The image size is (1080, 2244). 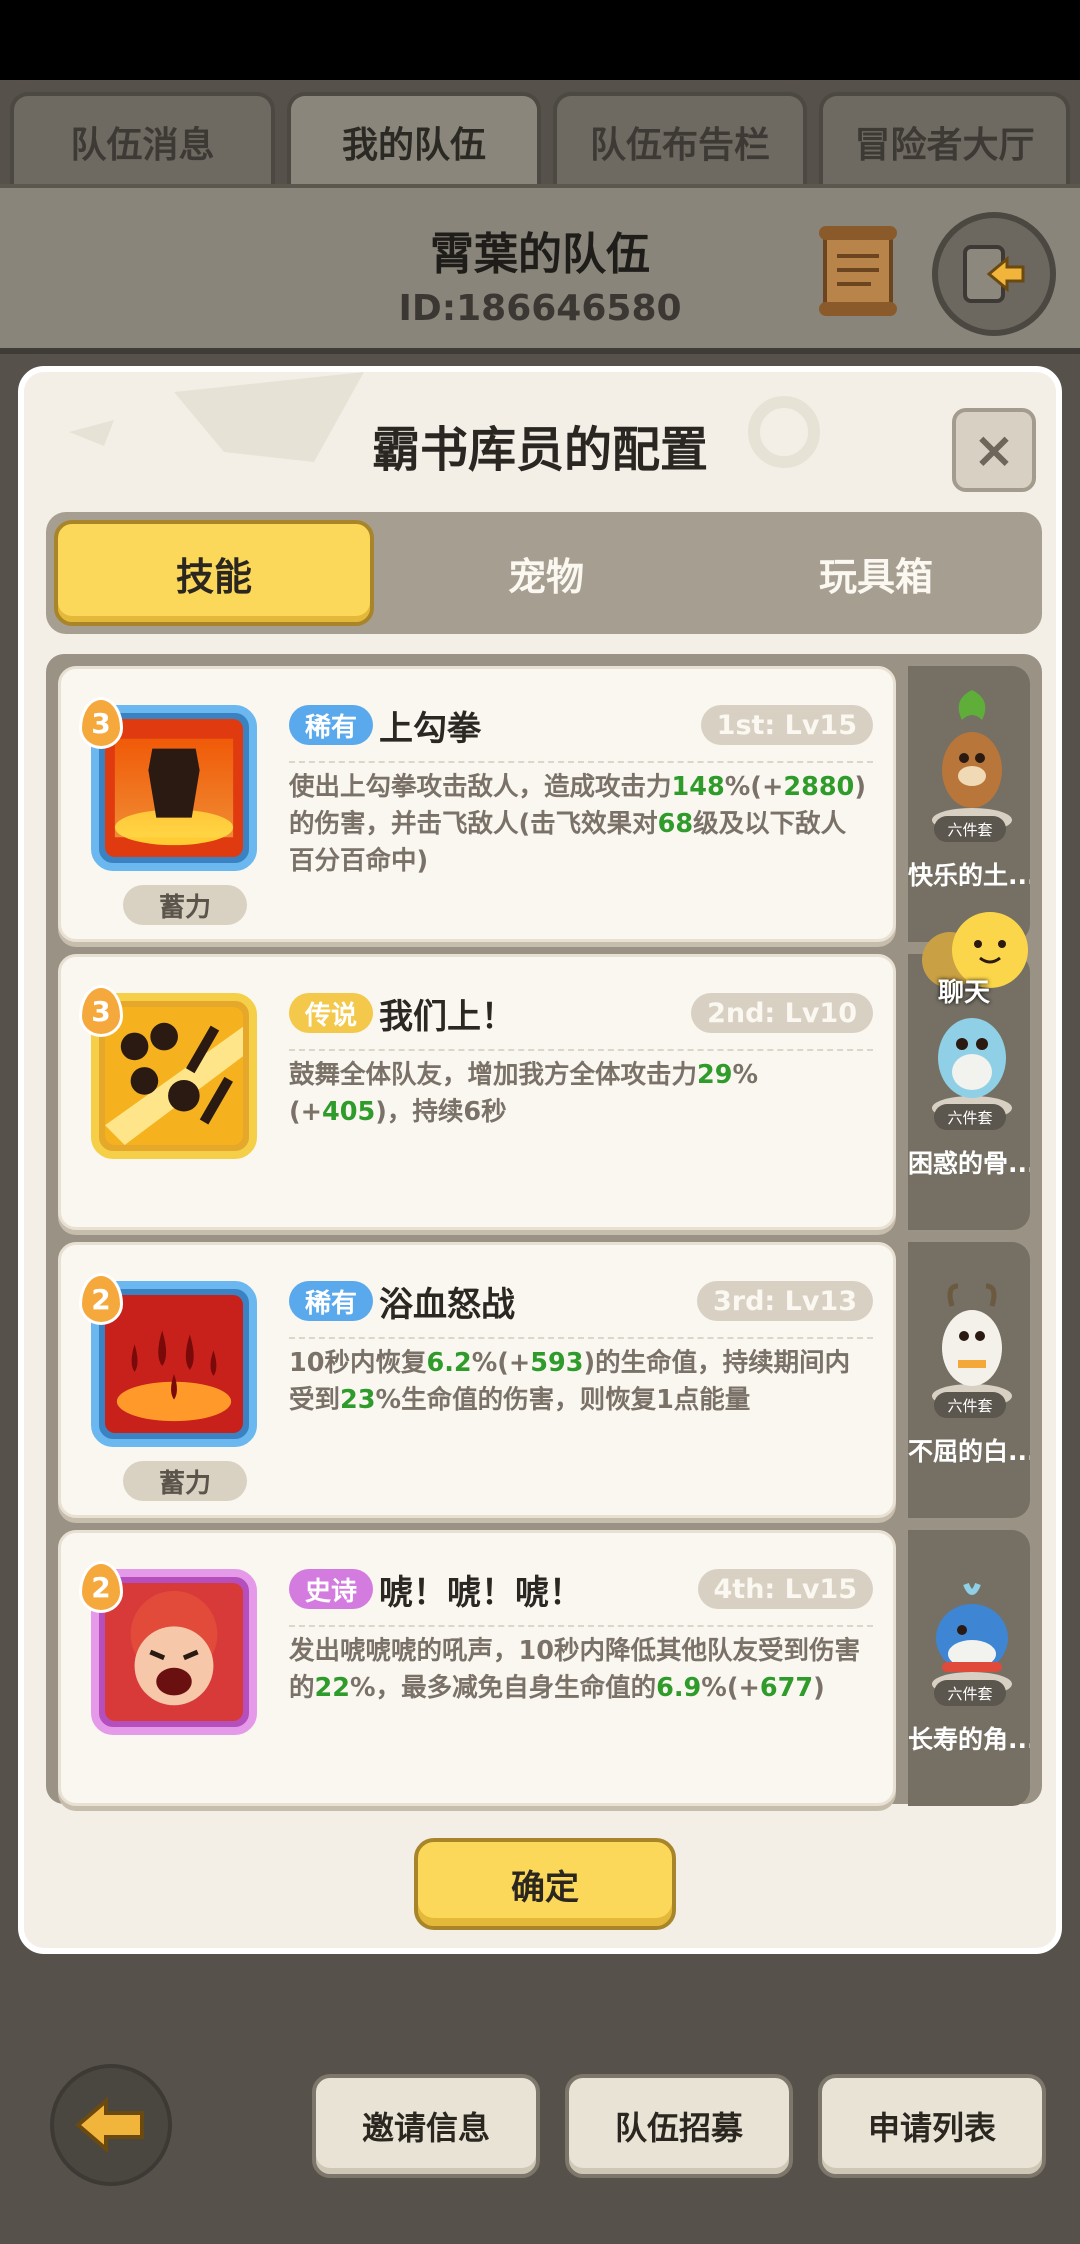 I want to click on rarity-badge: 传说, so click(x=331, y=1013).